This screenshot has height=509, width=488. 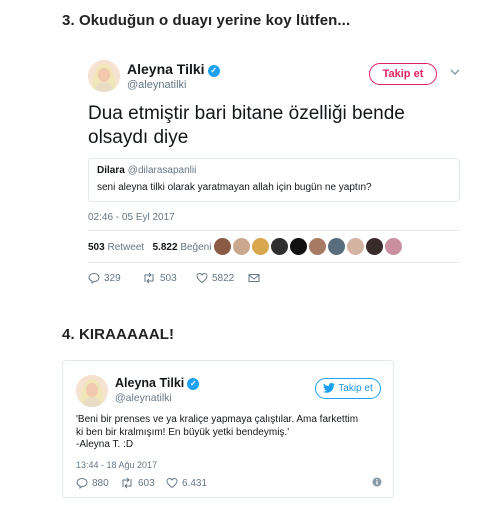 I want to click on reply-button: 880, so click(x=92, y=483).